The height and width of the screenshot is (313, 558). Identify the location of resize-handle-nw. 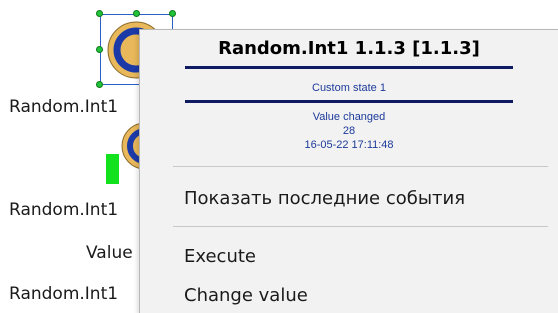
(99, 13).